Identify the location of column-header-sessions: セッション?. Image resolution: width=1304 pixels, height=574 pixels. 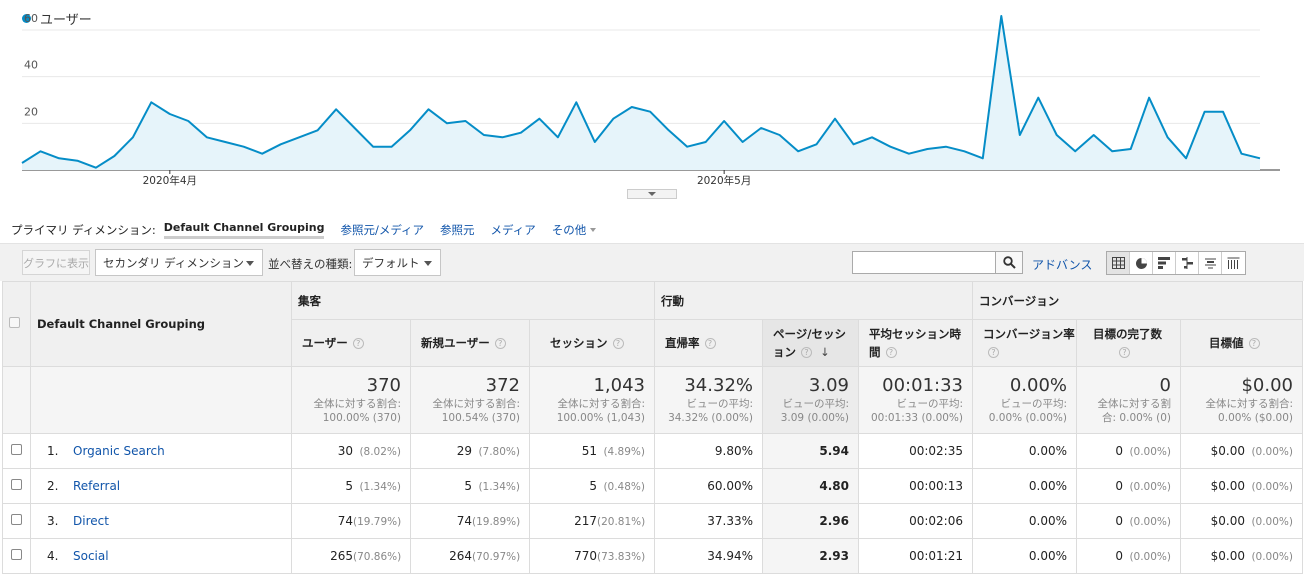
(592, 343).